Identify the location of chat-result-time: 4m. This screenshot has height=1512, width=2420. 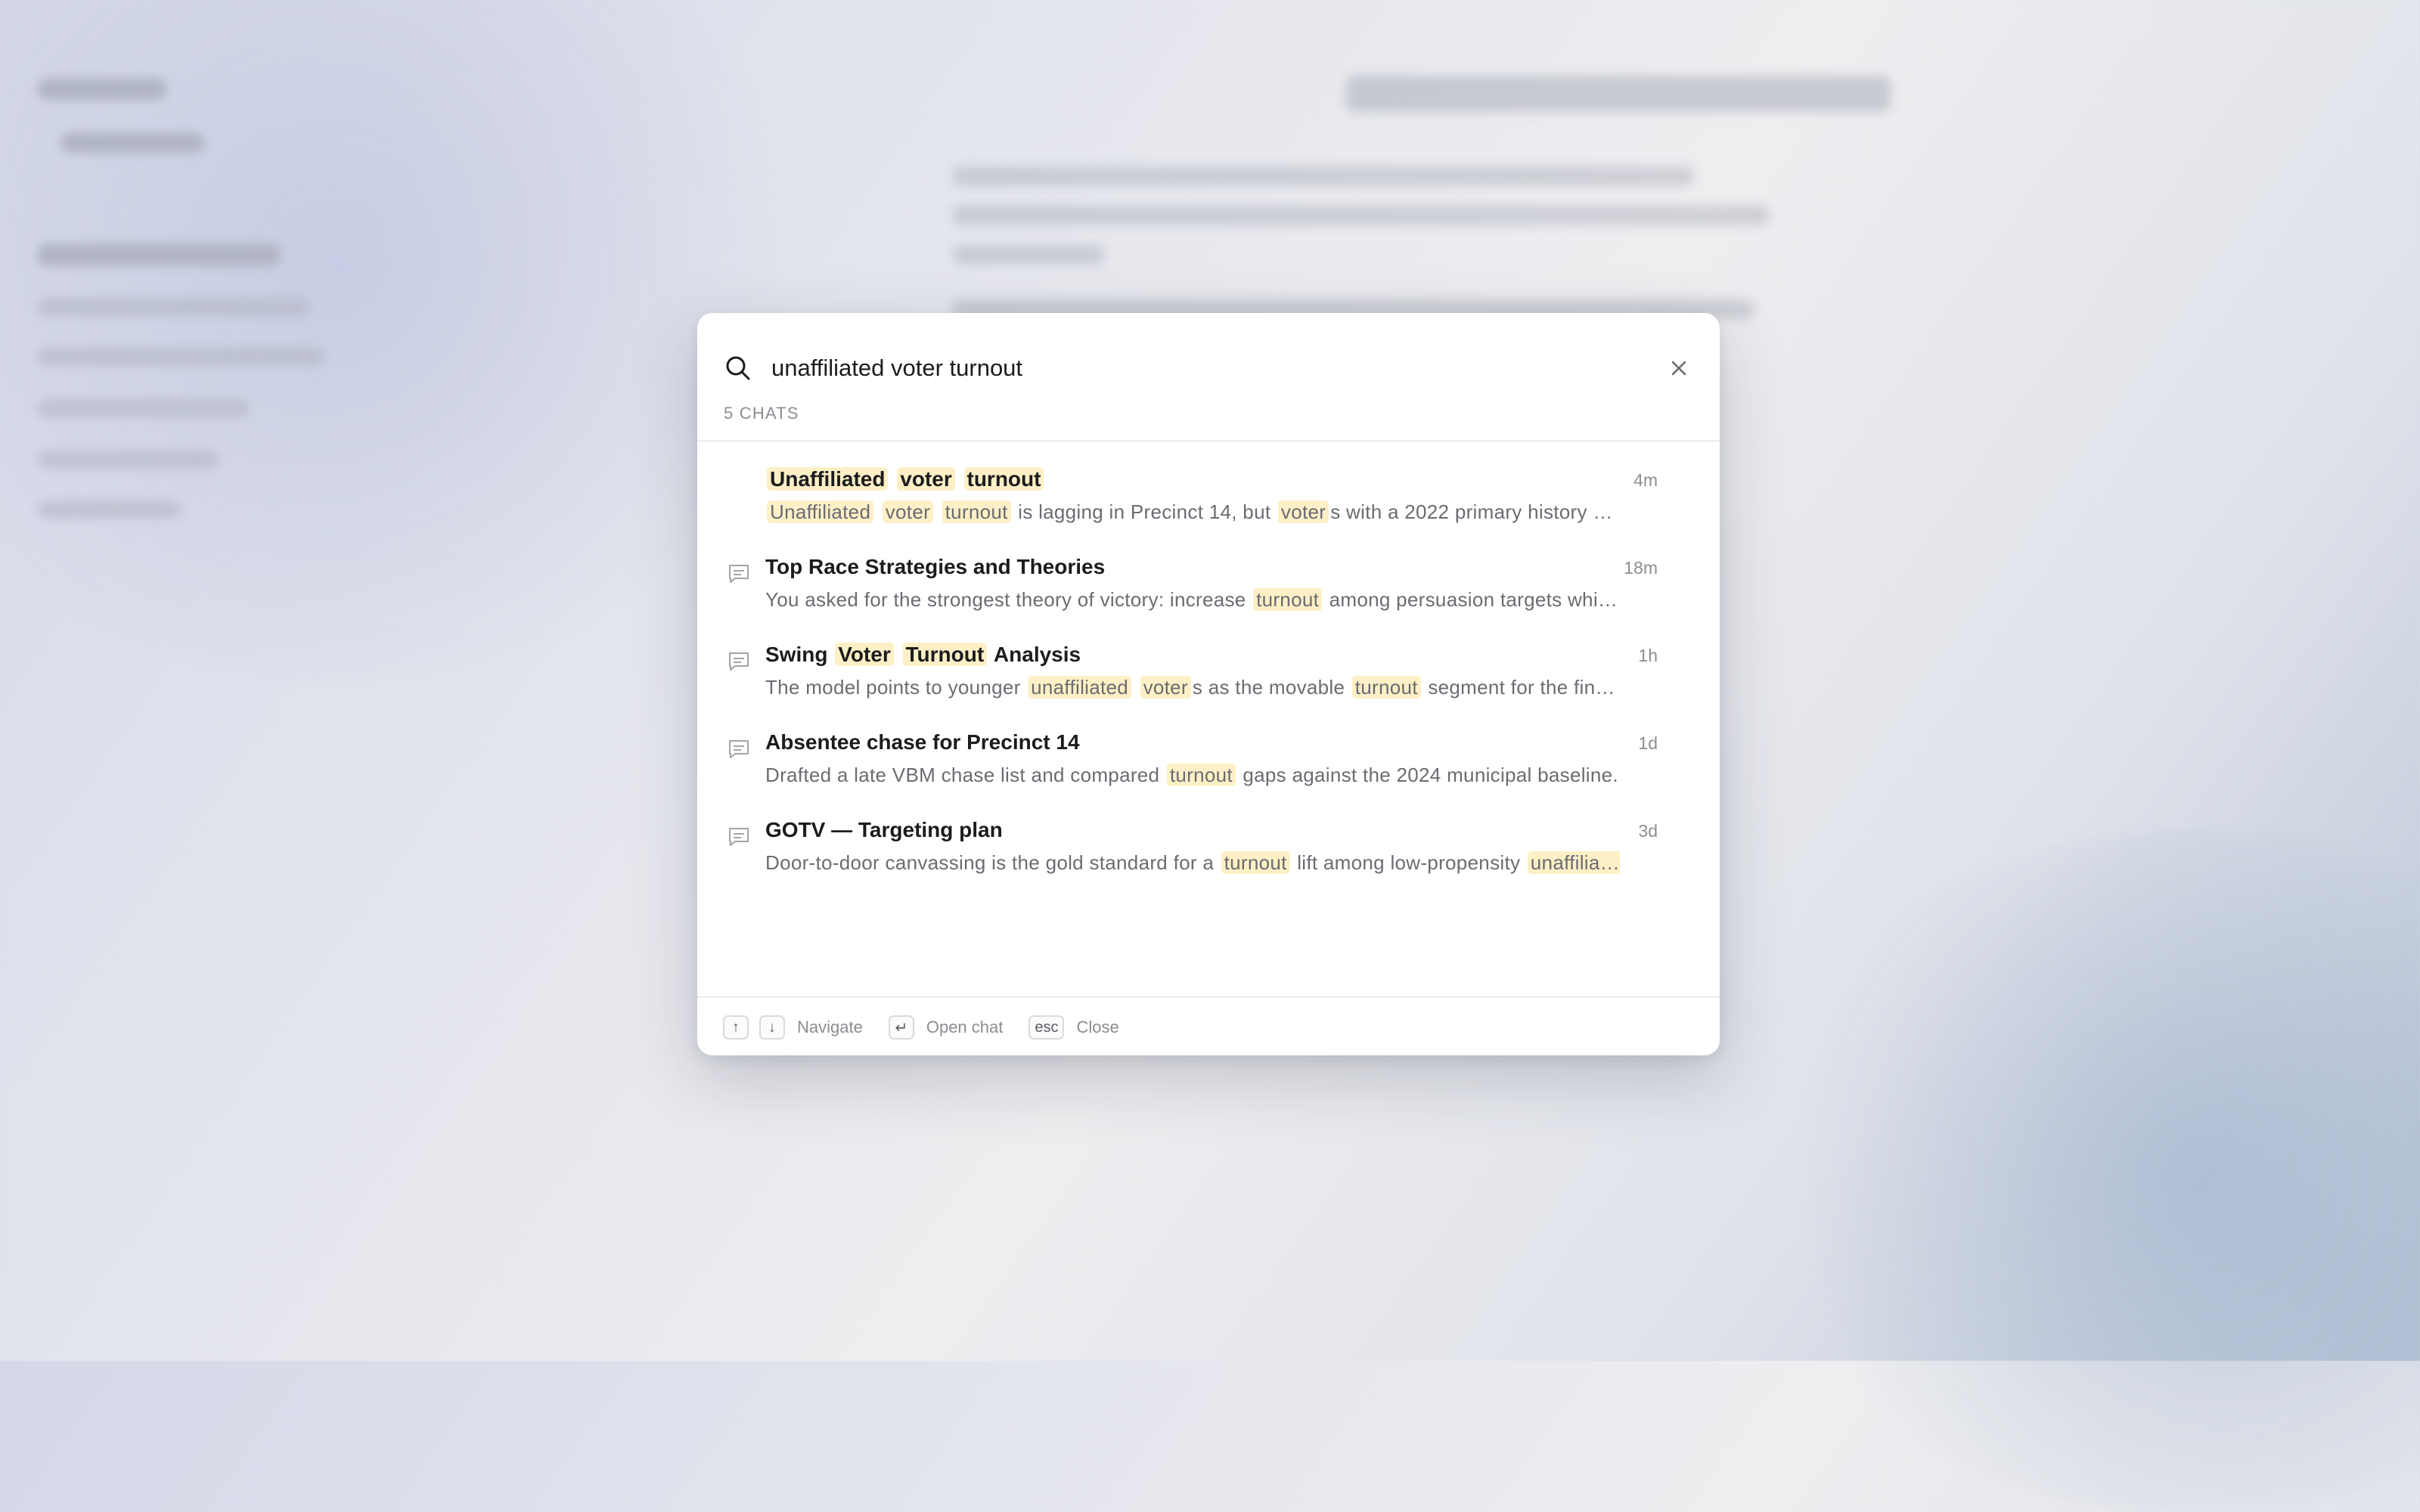
(1646, 480).